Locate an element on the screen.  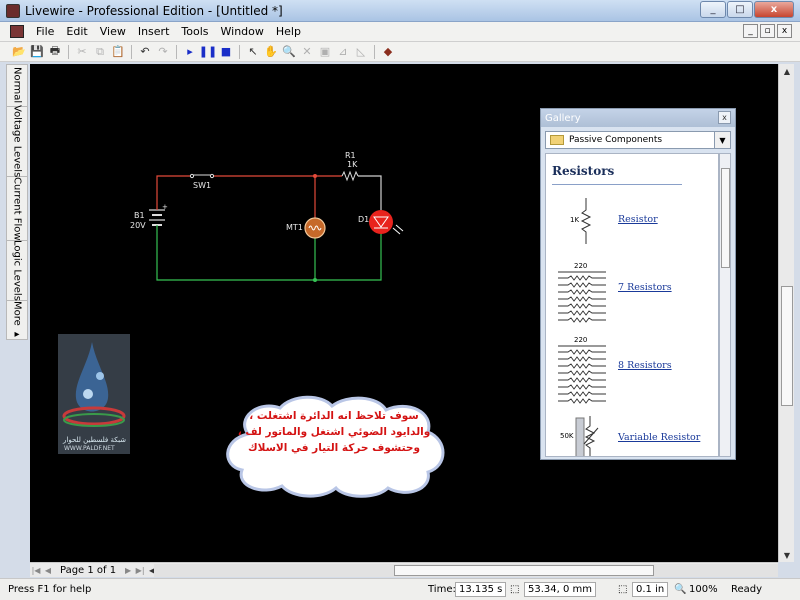
gallery-scrollbar is located at coordinates (725, 305).